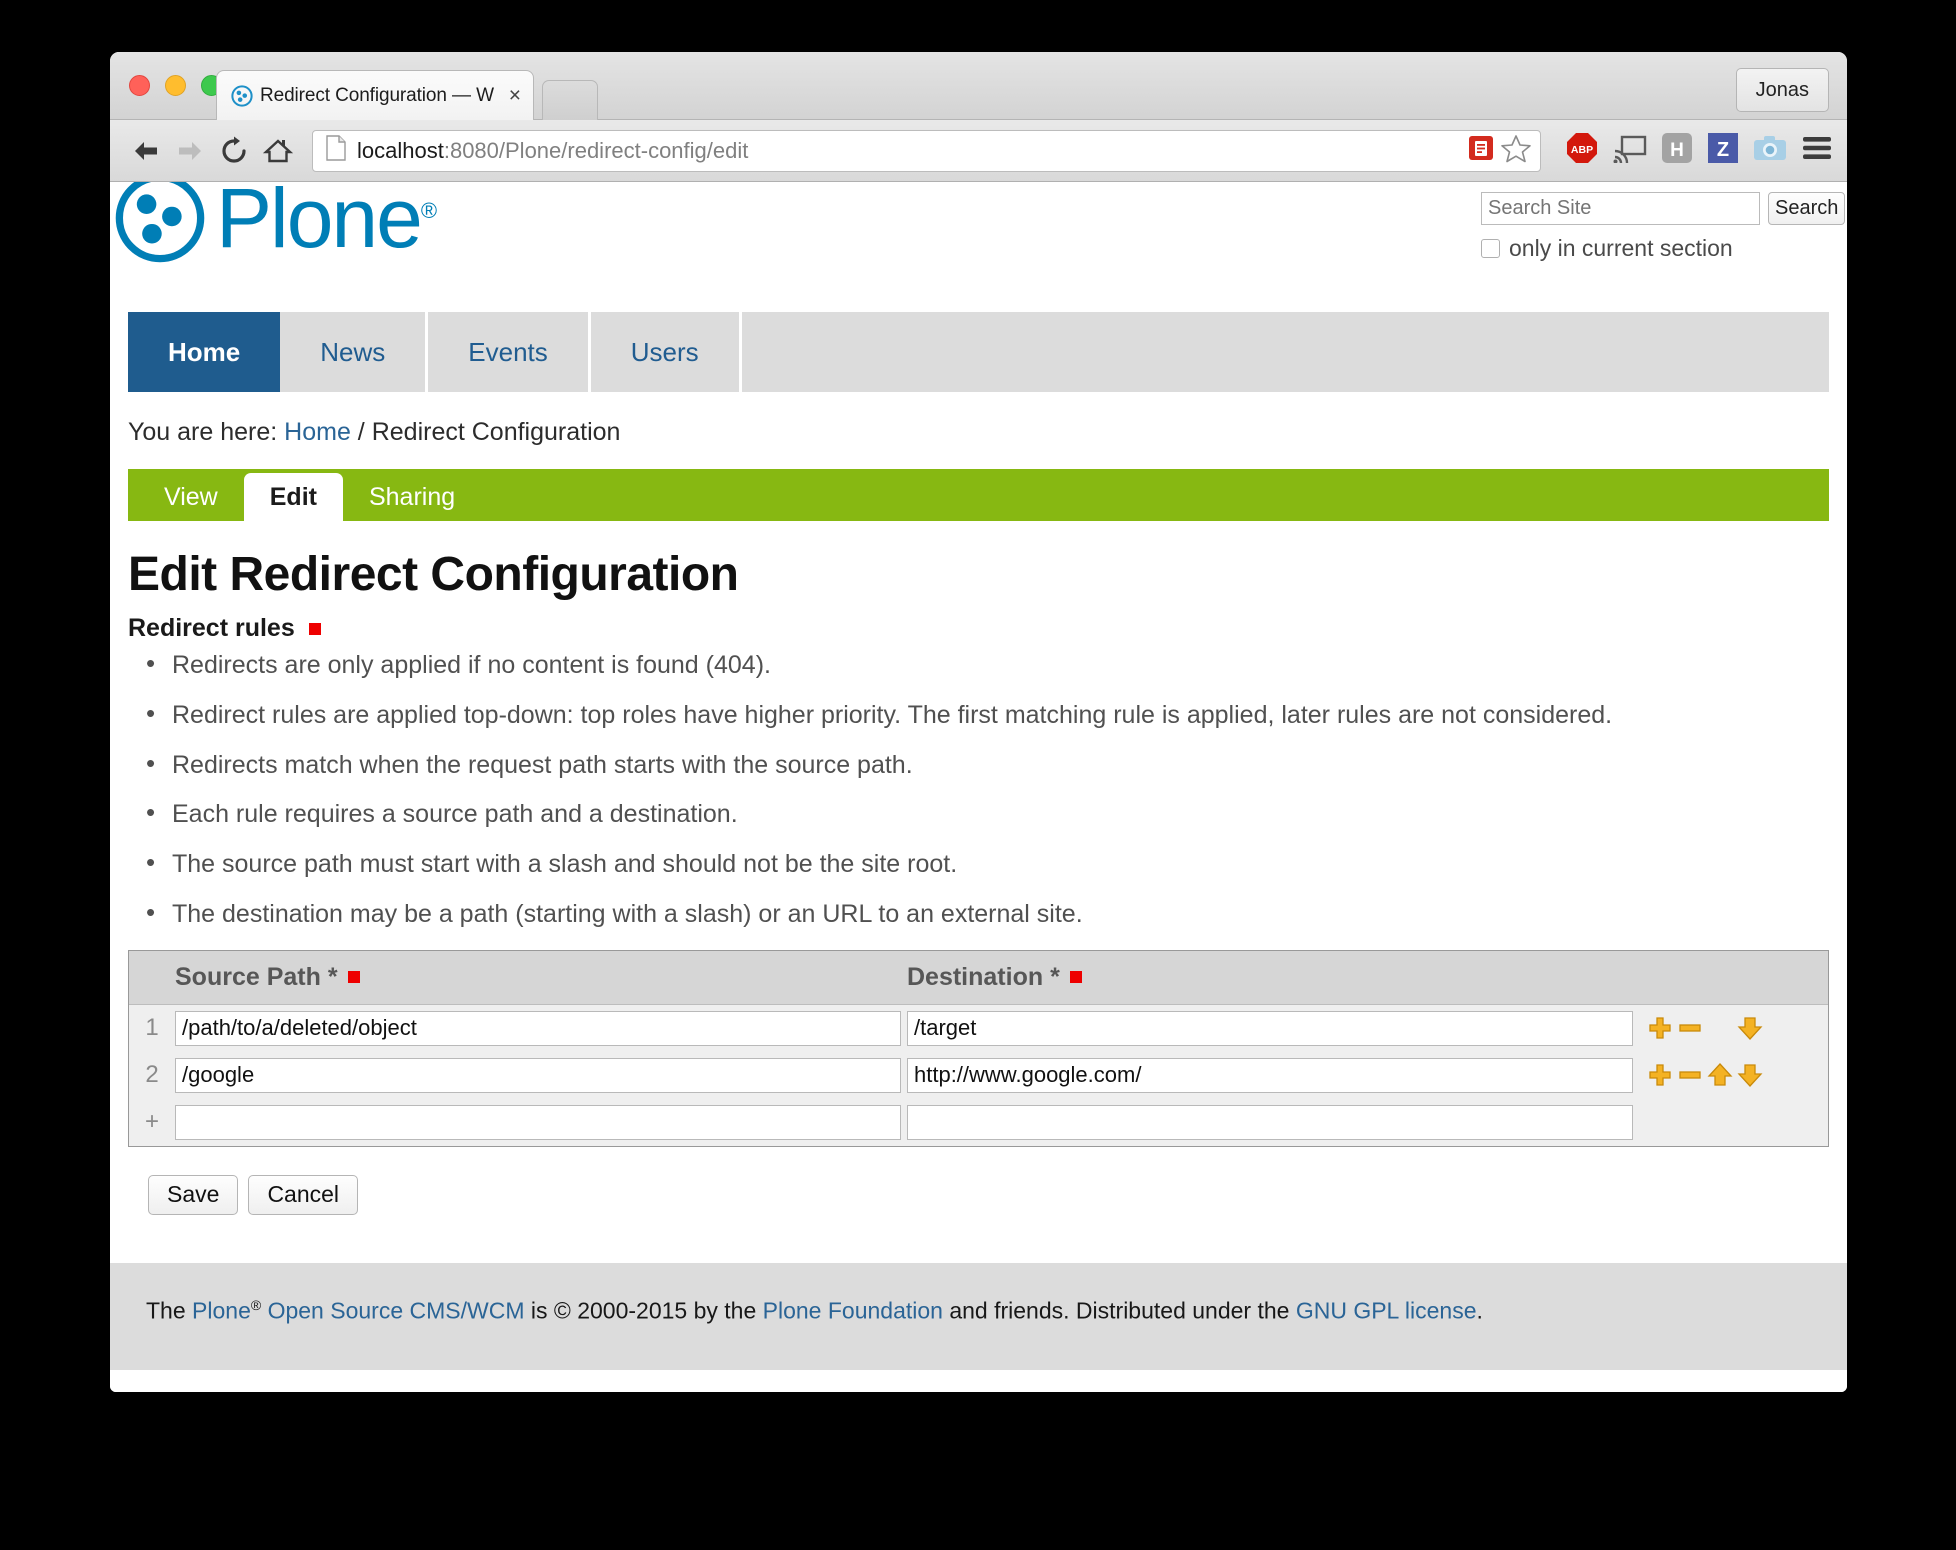  What do you see at coordinates (1661, 248) in the screenshot?
I see `search-scope-row: only in current section` at bounding box center [1661, 248].